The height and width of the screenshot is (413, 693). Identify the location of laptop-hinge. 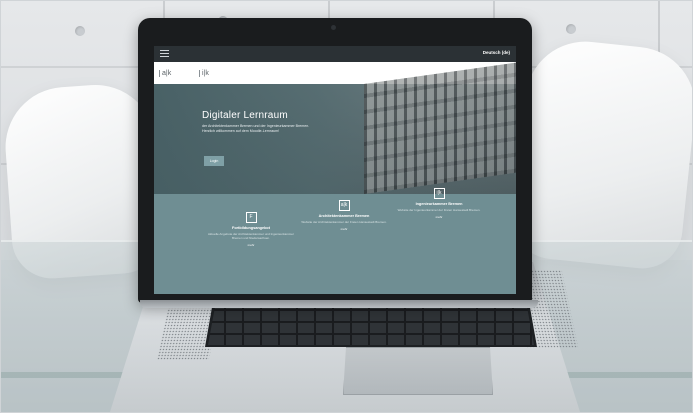
(339, 304).